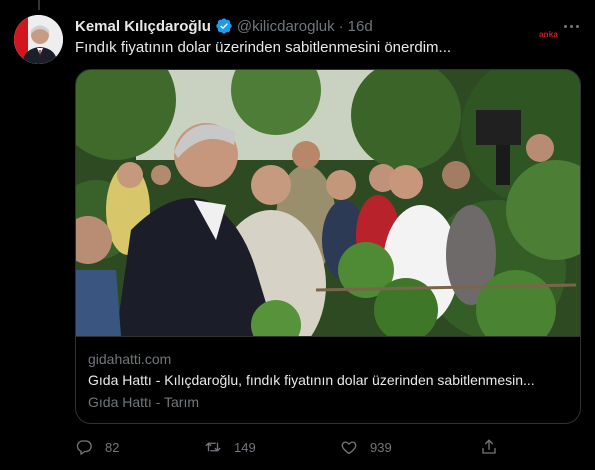 Image resolution: width=595 pixels, height=470 pixels. I want to click on tweet-timestamp: 16d, so click(360, 26).